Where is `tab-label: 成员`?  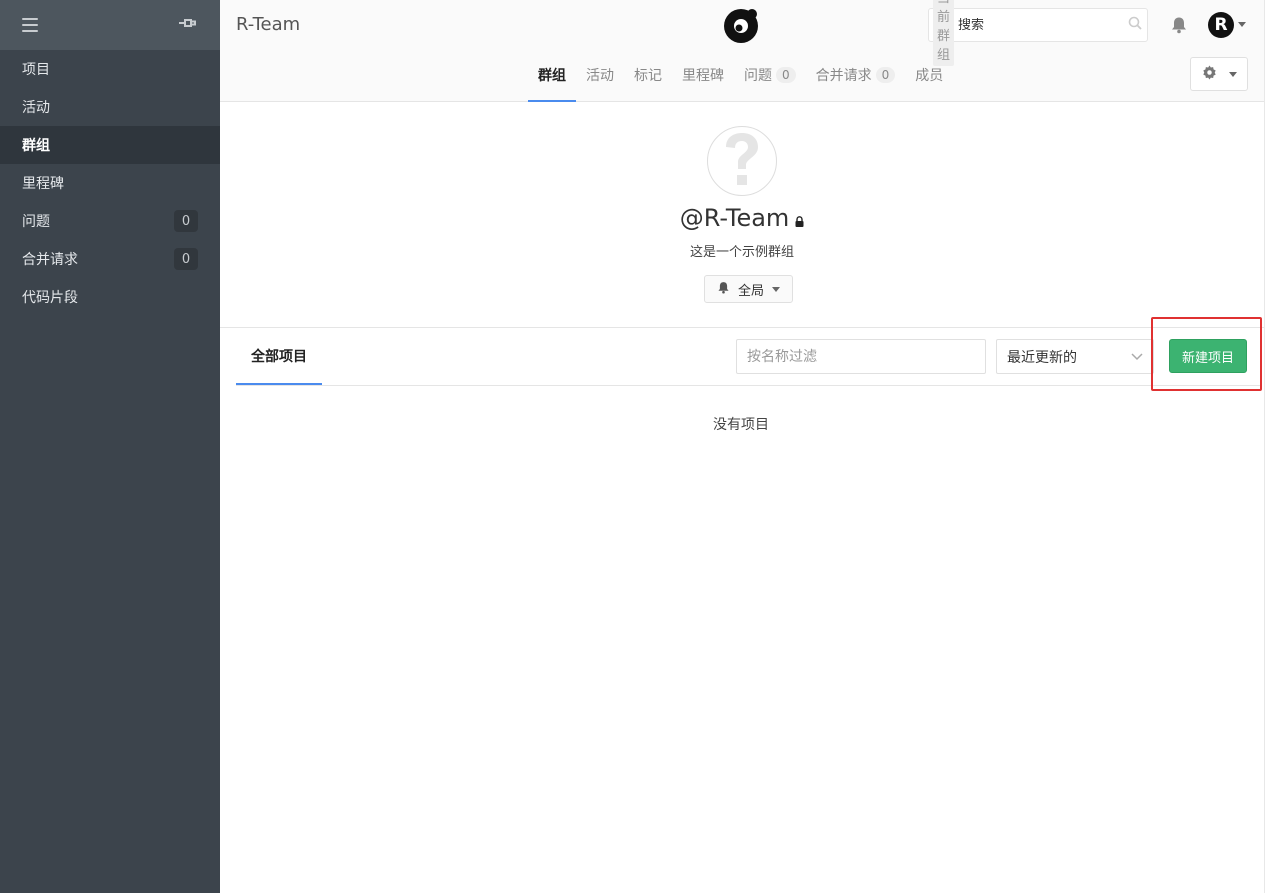 tab-label: 成员 is located at coordinates (929, 76).